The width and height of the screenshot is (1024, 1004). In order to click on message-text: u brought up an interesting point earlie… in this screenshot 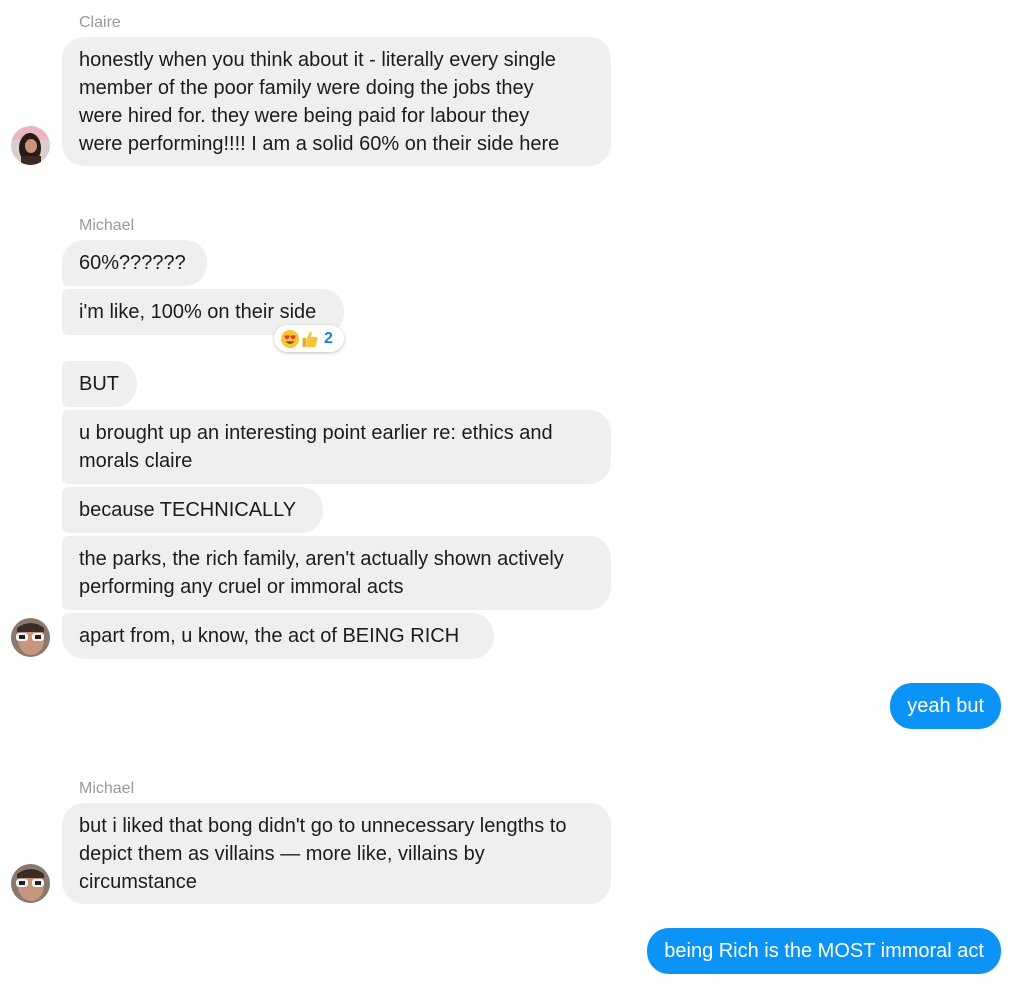, I will do `click(316, 447)`.